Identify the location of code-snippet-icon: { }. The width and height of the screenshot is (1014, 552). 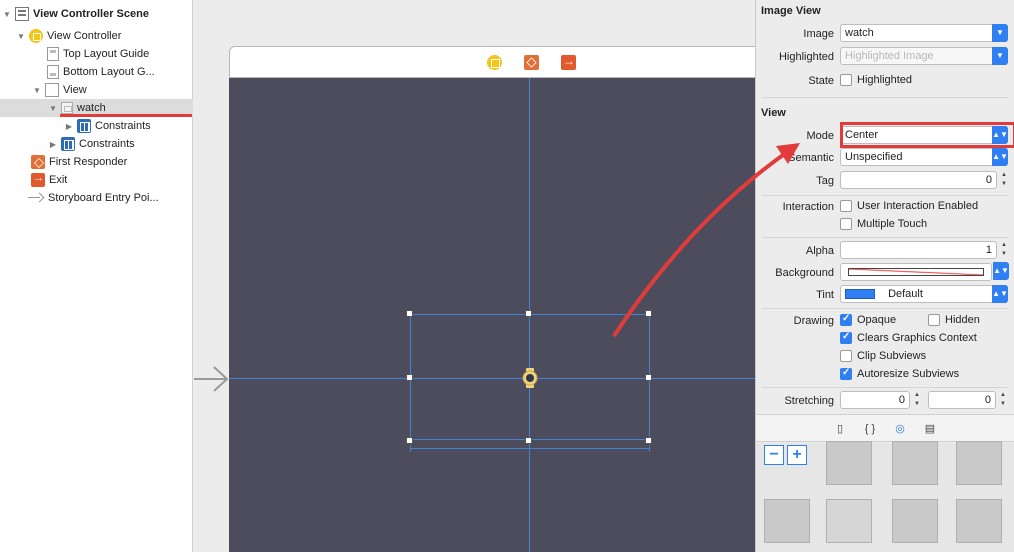
(870, 429).